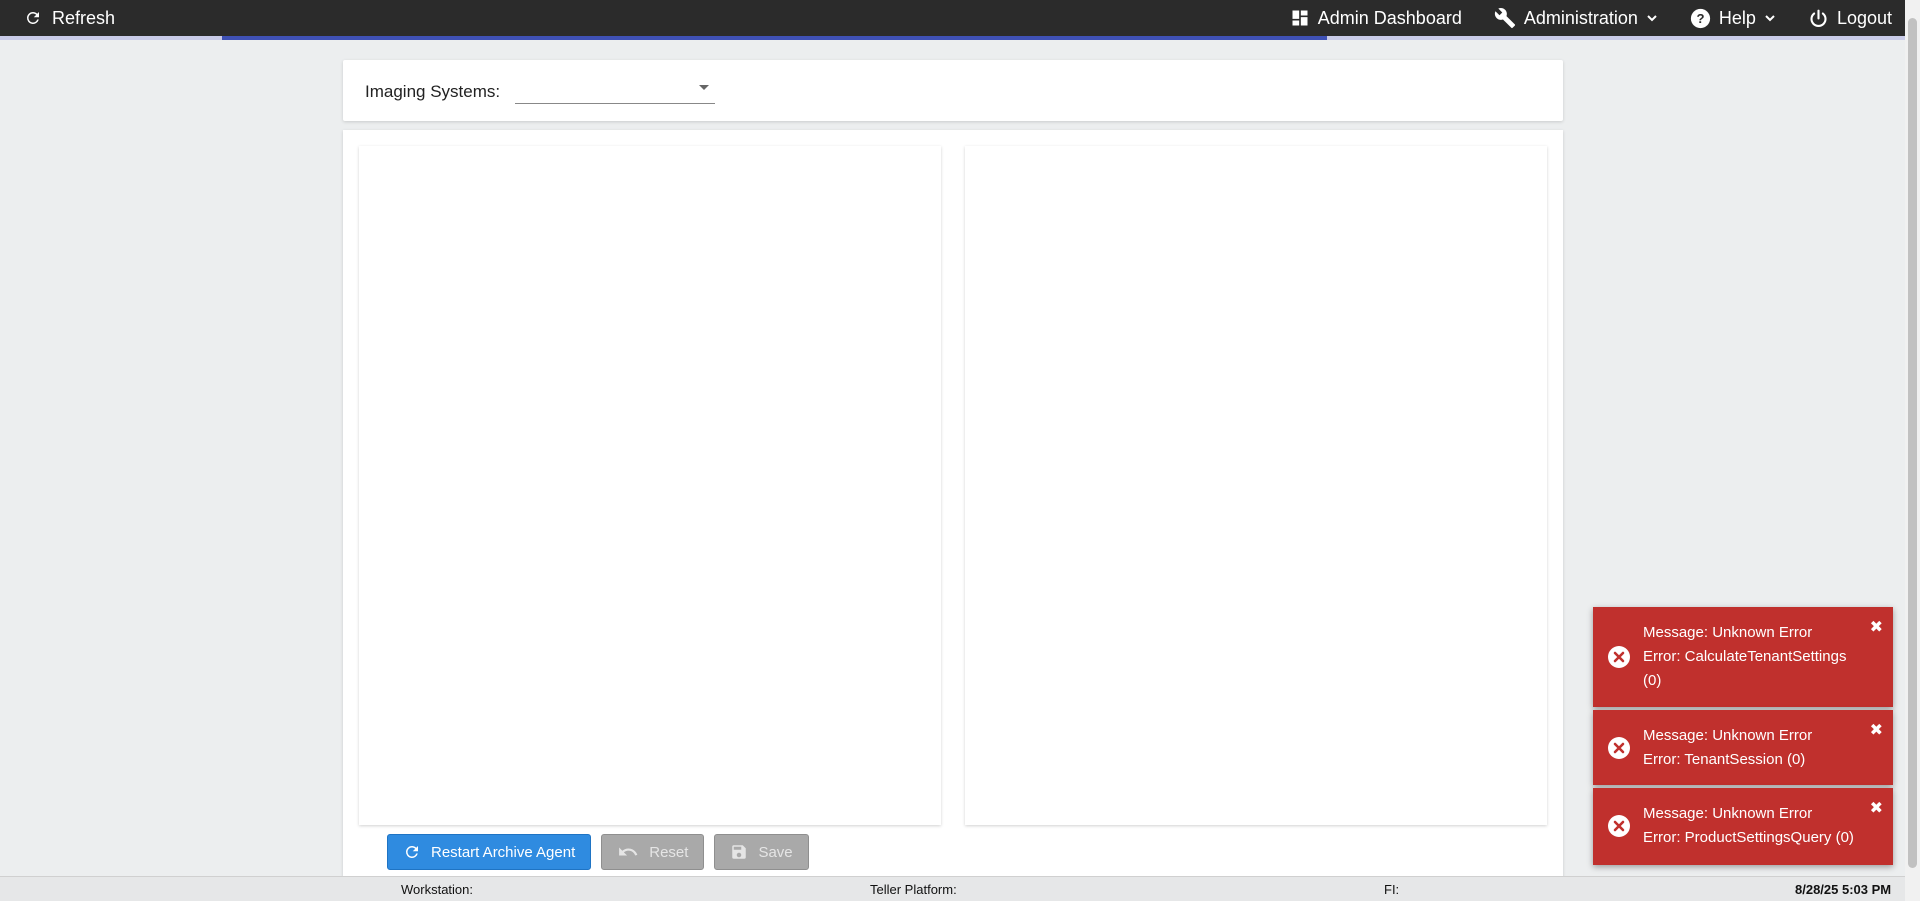  I want to click on restart-archive-agent-label: Restart Archive Agent, so click(503, 852).